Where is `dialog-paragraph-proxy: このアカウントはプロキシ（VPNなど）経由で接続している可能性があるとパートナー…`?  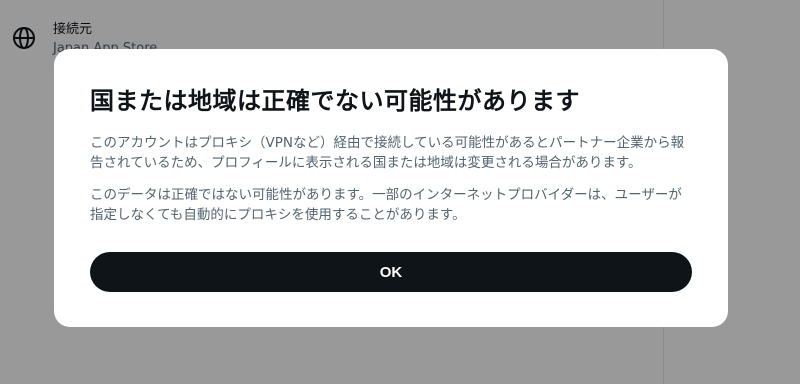 dialog-paragraph-proxy: このアカウントはプロキシ（VPNなど）経由で接続している可能性があるとパートナー… is located at coordinates (387, 153).